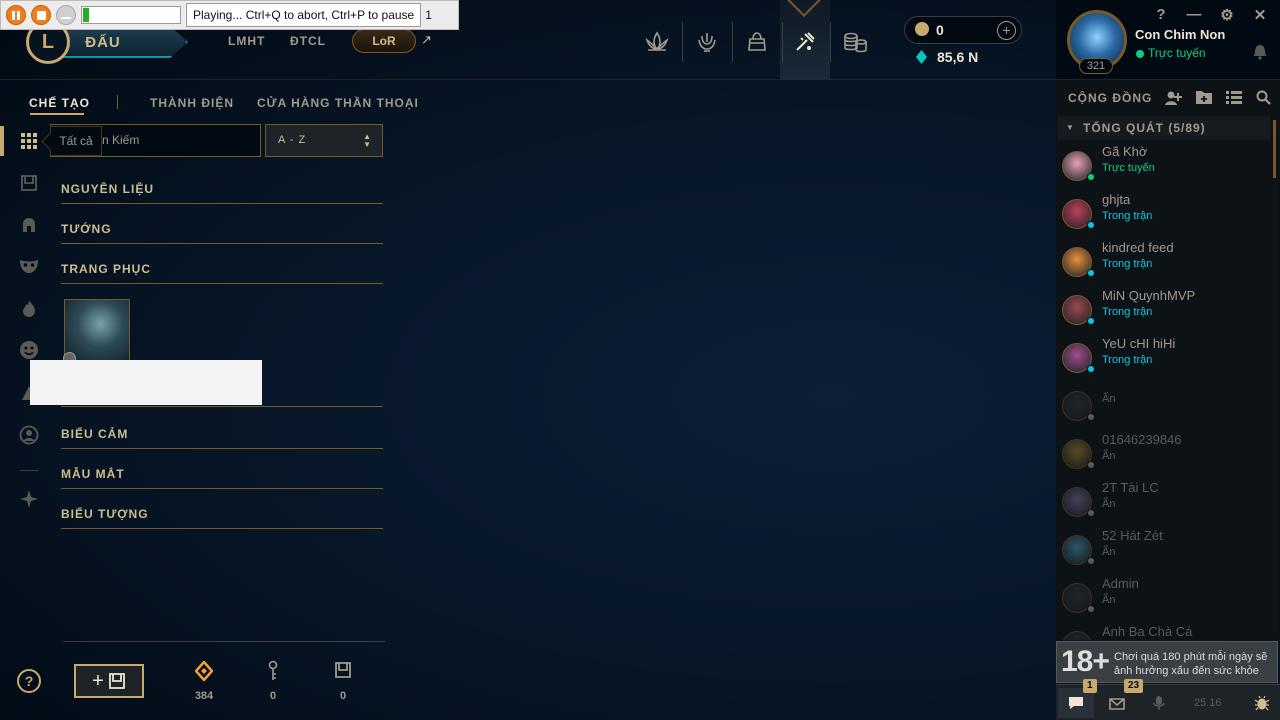 This screenshot has height=720, width=1280. I want to click on bug-report-button, so click(1262, 703).